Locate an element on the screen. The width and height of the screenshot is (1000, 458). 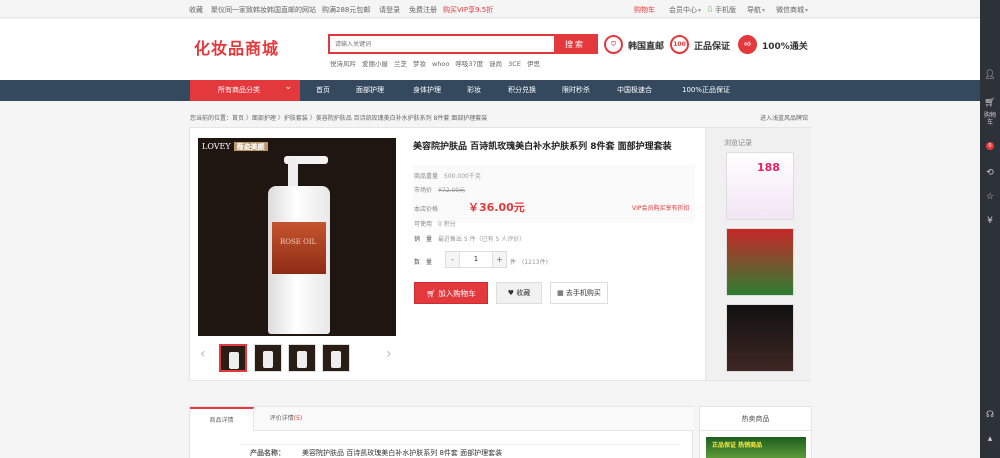
sales-value: 最近售出 5 件（已有 5 人评价） is located at coordinates (482, 239).